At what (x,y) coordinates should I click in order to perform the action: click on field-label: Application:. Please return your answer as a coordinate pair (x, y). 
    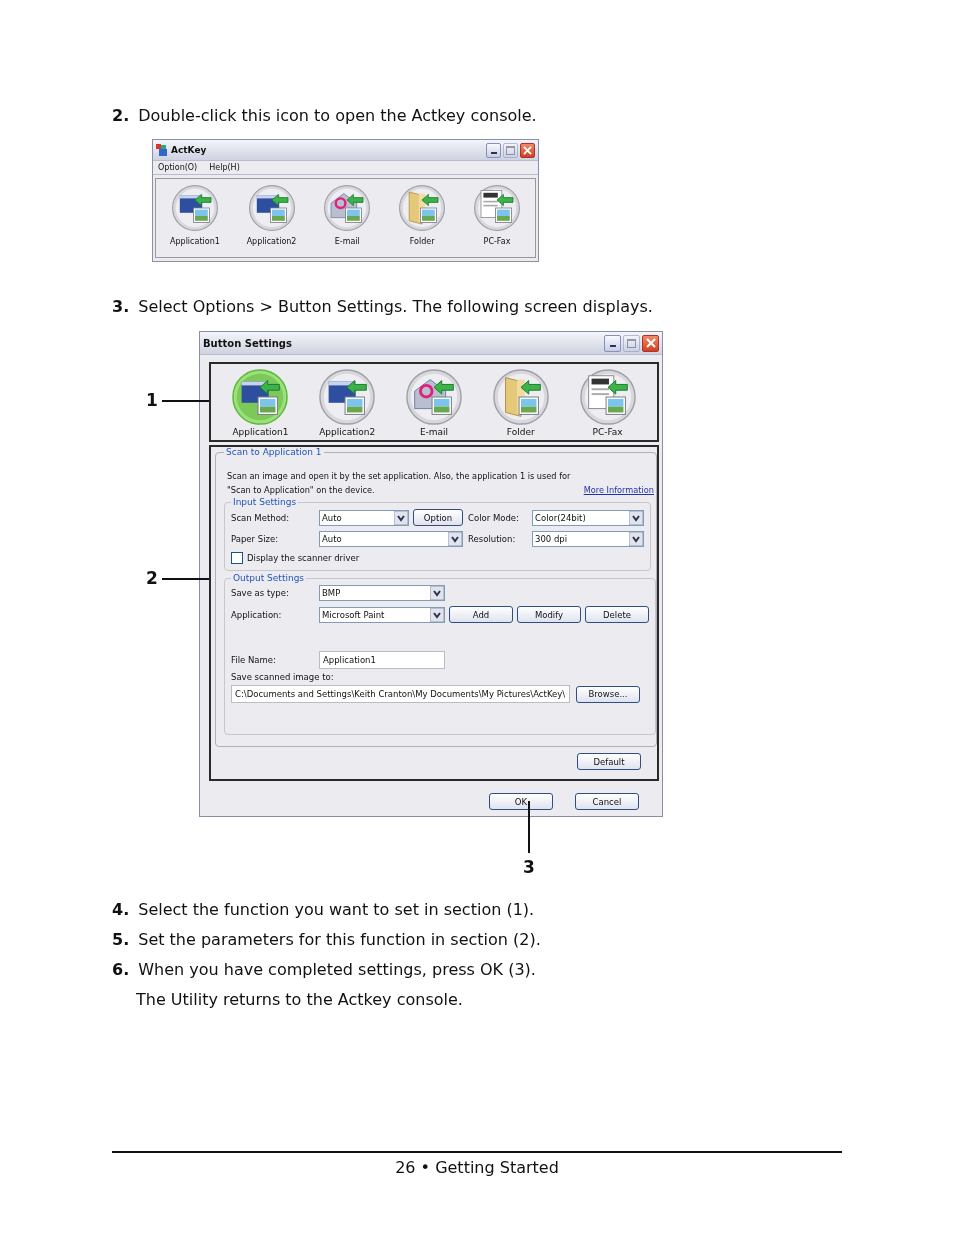
    Looking at the image, I should click on (257, 614).